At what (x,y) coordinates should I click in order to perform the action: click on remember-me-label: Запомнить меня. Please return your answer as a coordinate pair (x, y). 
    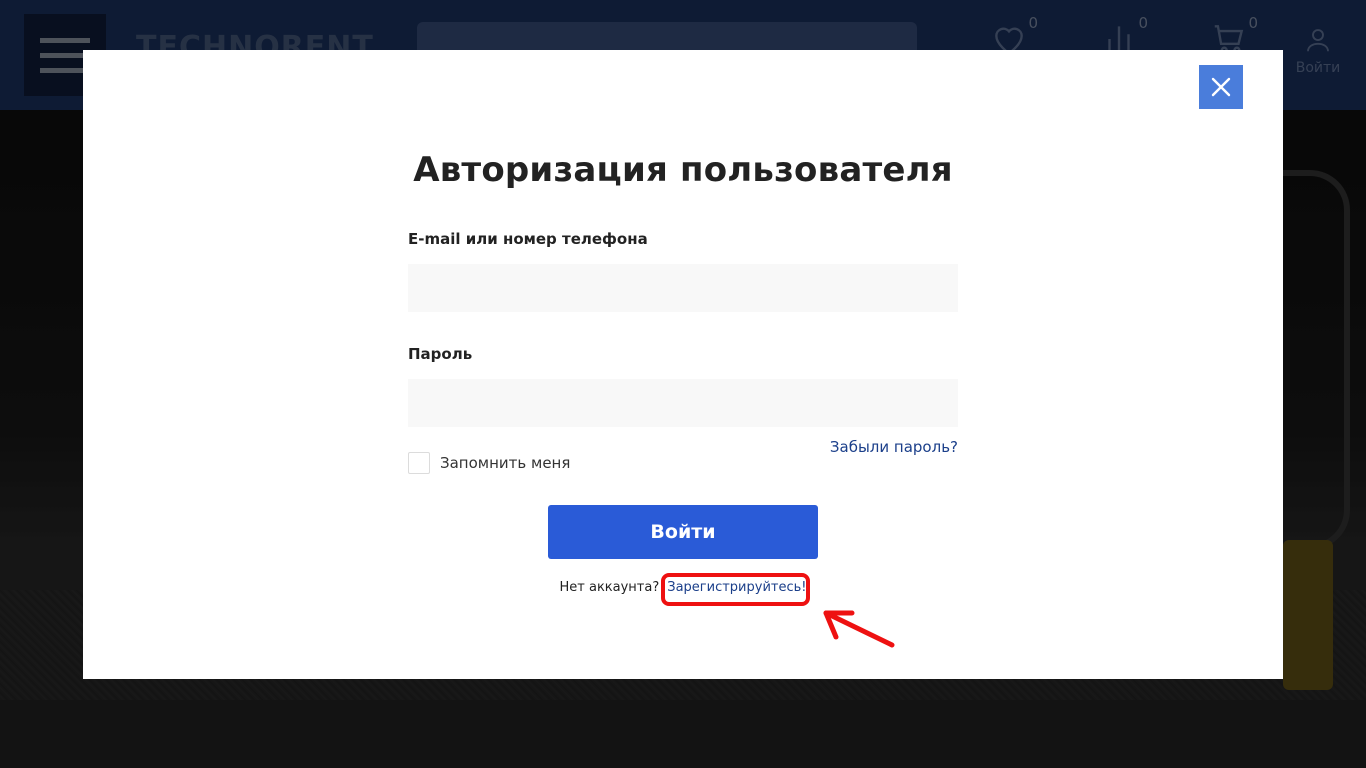
    Looking at the image, I should click on (505, 463).